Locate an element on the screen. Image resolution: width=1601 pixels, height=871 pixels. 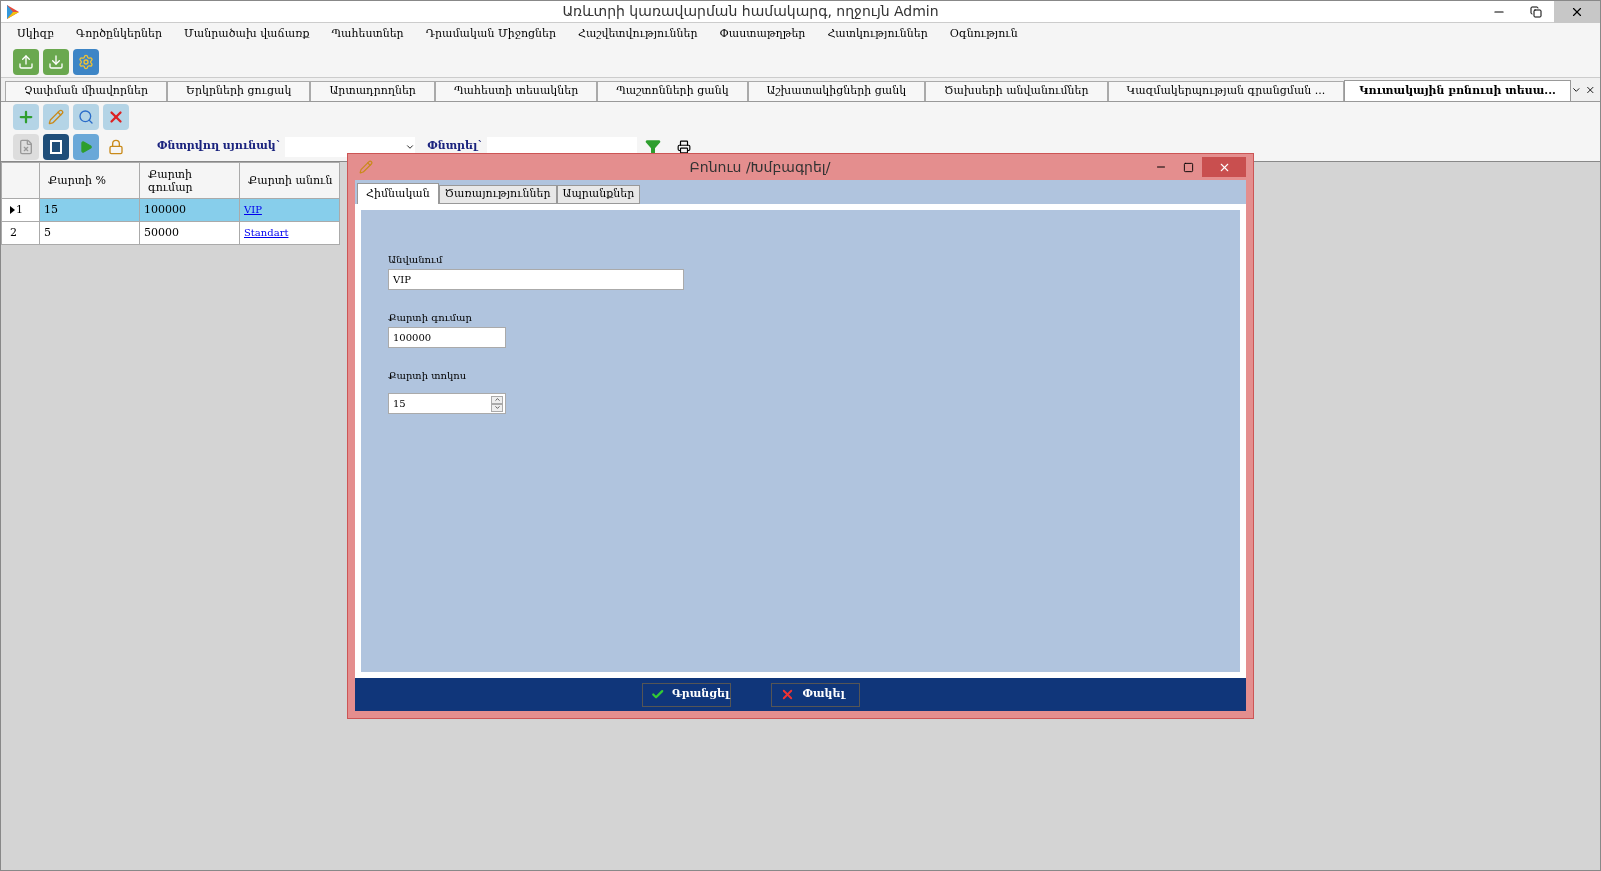
table-cell: 50000 is located at coordinates (189, 233).